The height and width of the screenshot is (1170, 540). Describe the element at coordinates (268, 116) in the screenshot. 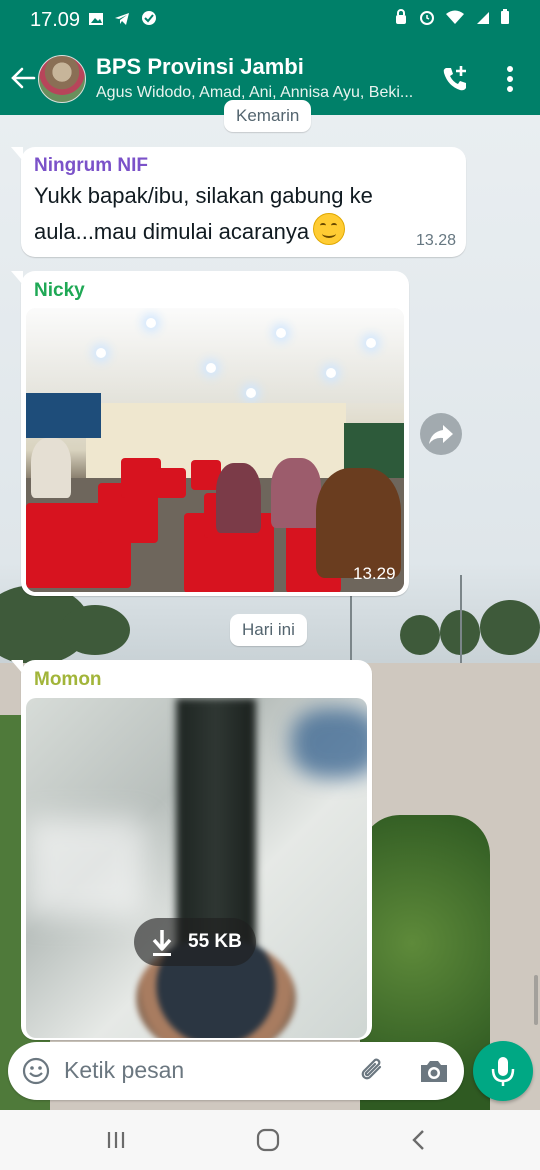

I see `date-chip-yesterday: Kemarin` at that location.